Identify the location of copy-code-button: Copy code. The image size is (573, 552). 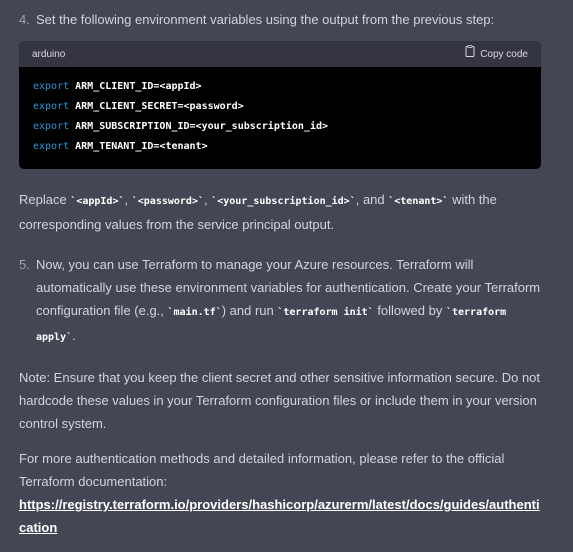
(496, 54).